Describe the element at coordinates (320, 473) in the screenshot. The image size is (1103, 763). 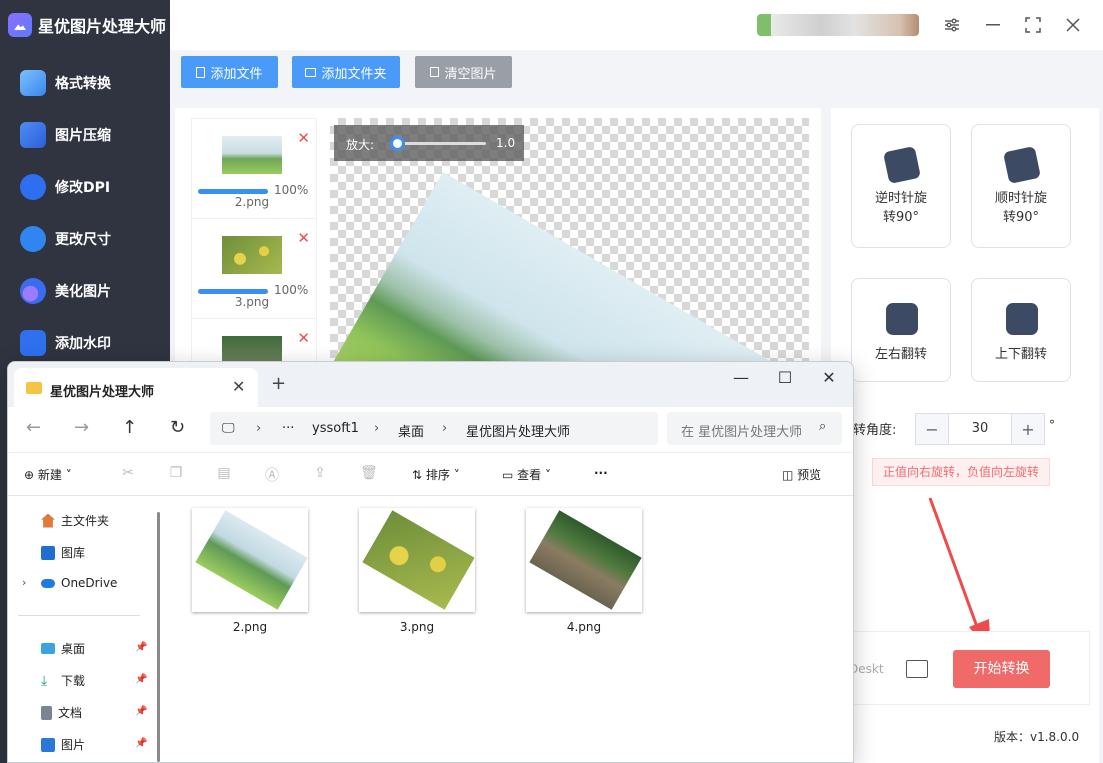
I see `share-icon: ⇪` at that location.